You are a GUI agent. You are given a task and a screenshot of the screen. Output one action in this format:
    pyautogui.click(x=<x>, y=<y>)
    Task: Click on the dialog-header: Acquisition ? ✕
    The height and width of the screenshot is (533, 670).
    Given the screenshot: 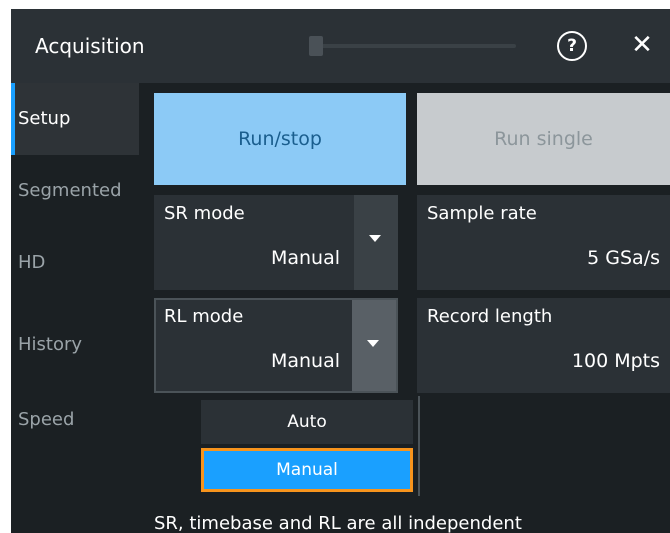 What is the action you would take?
    pyautogui.click(x=340, y=46)
    